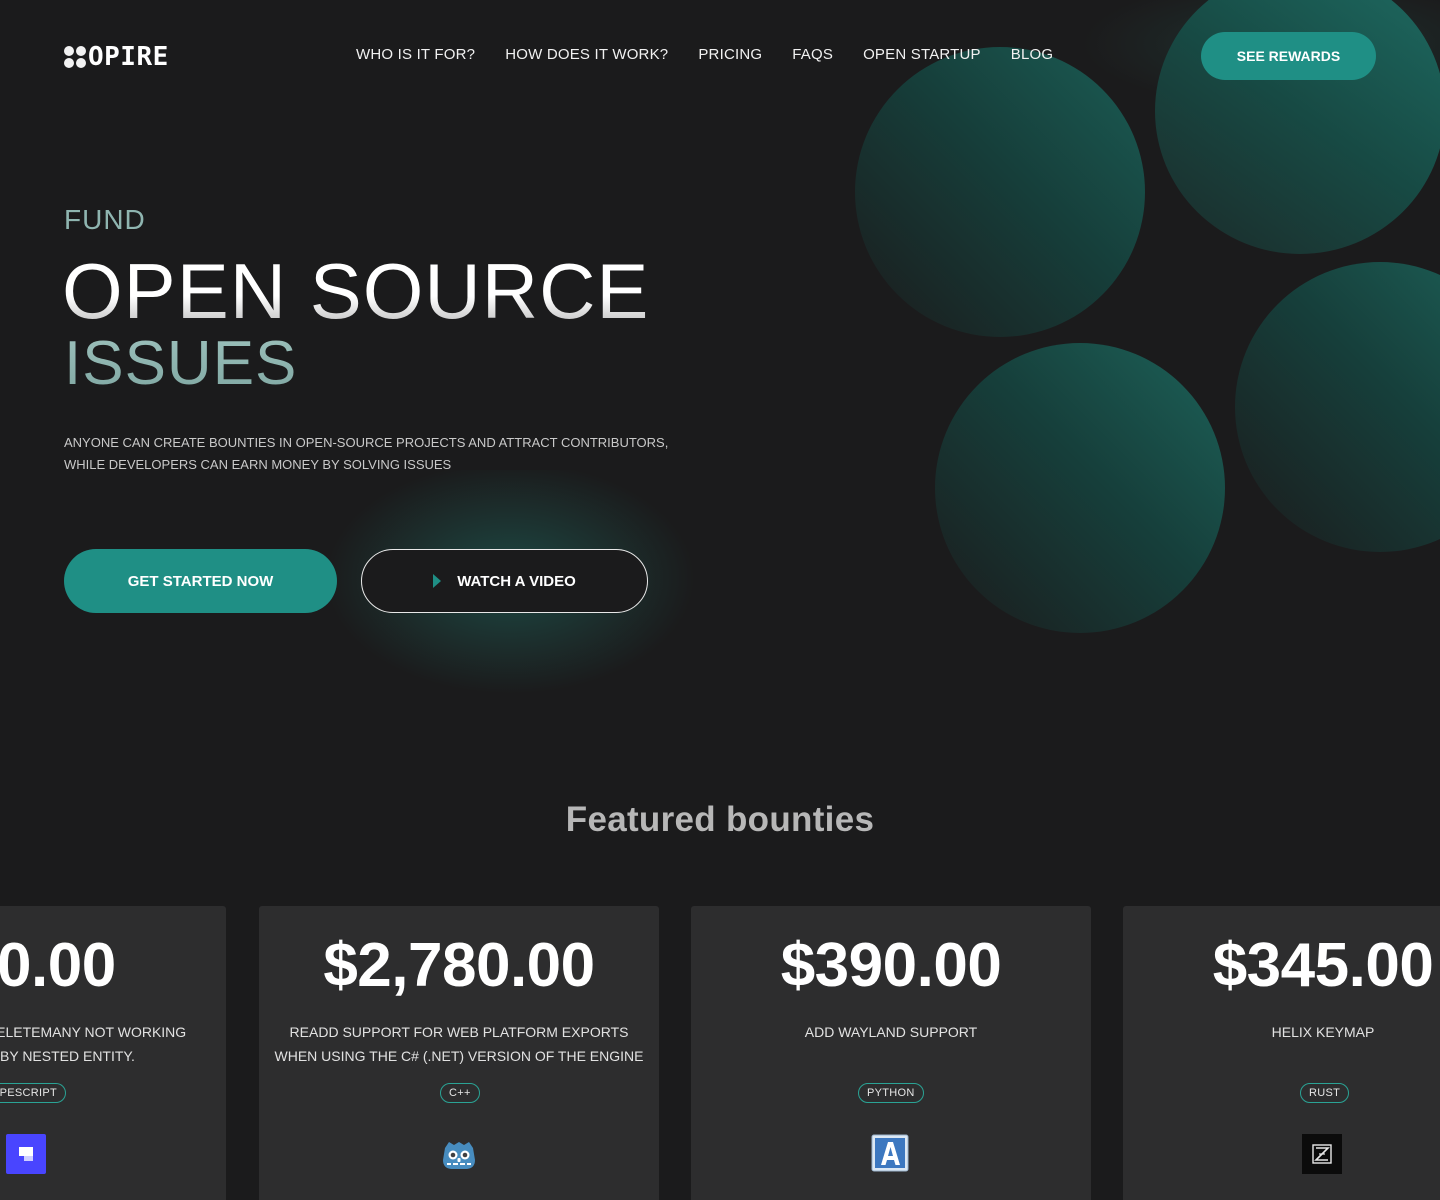  I want to click on language-tag: YPESCRIPT, so click(33, 1093).